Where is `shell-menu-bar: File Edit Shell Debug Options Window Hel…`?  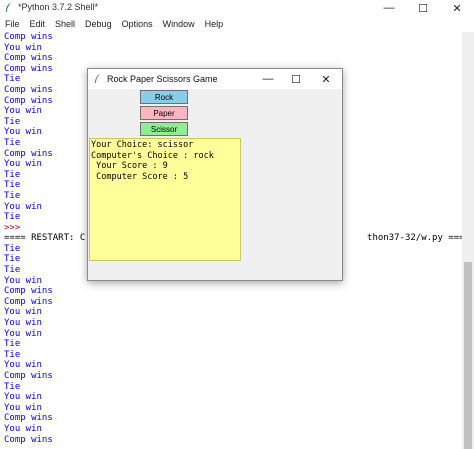
shell-menu-bar: File Edit Shell Debug Options Window Hel… is located at coordinates (237, 24).